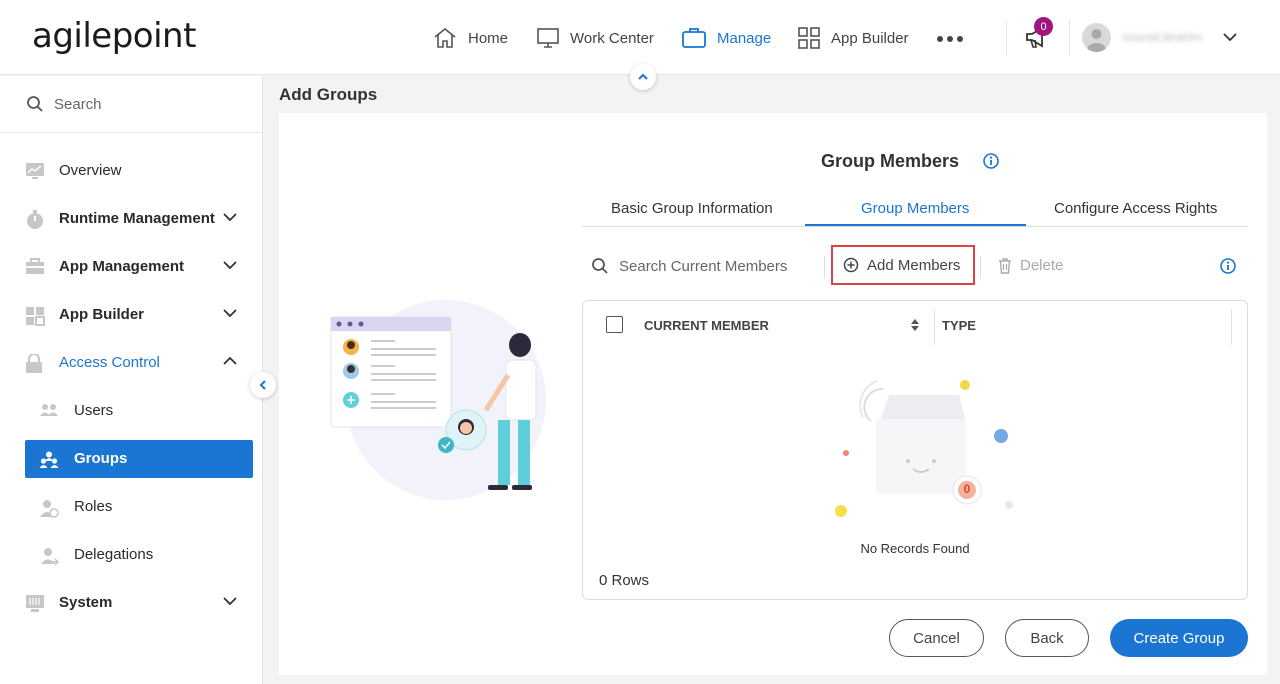 This screenshot has height=684, width=1280. Describe the element at coordinates (49, 459) in the screenshot. I see `groups-icon` at that location.